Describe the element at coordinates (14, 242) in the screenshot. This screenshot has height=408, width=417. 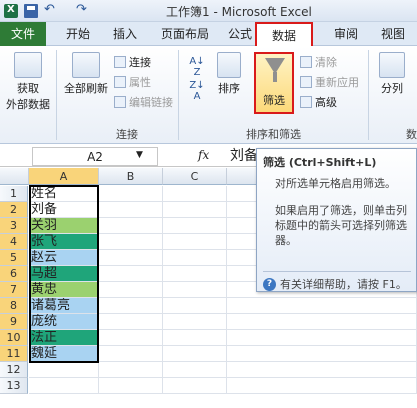
I see `row-header: 4` at that location.